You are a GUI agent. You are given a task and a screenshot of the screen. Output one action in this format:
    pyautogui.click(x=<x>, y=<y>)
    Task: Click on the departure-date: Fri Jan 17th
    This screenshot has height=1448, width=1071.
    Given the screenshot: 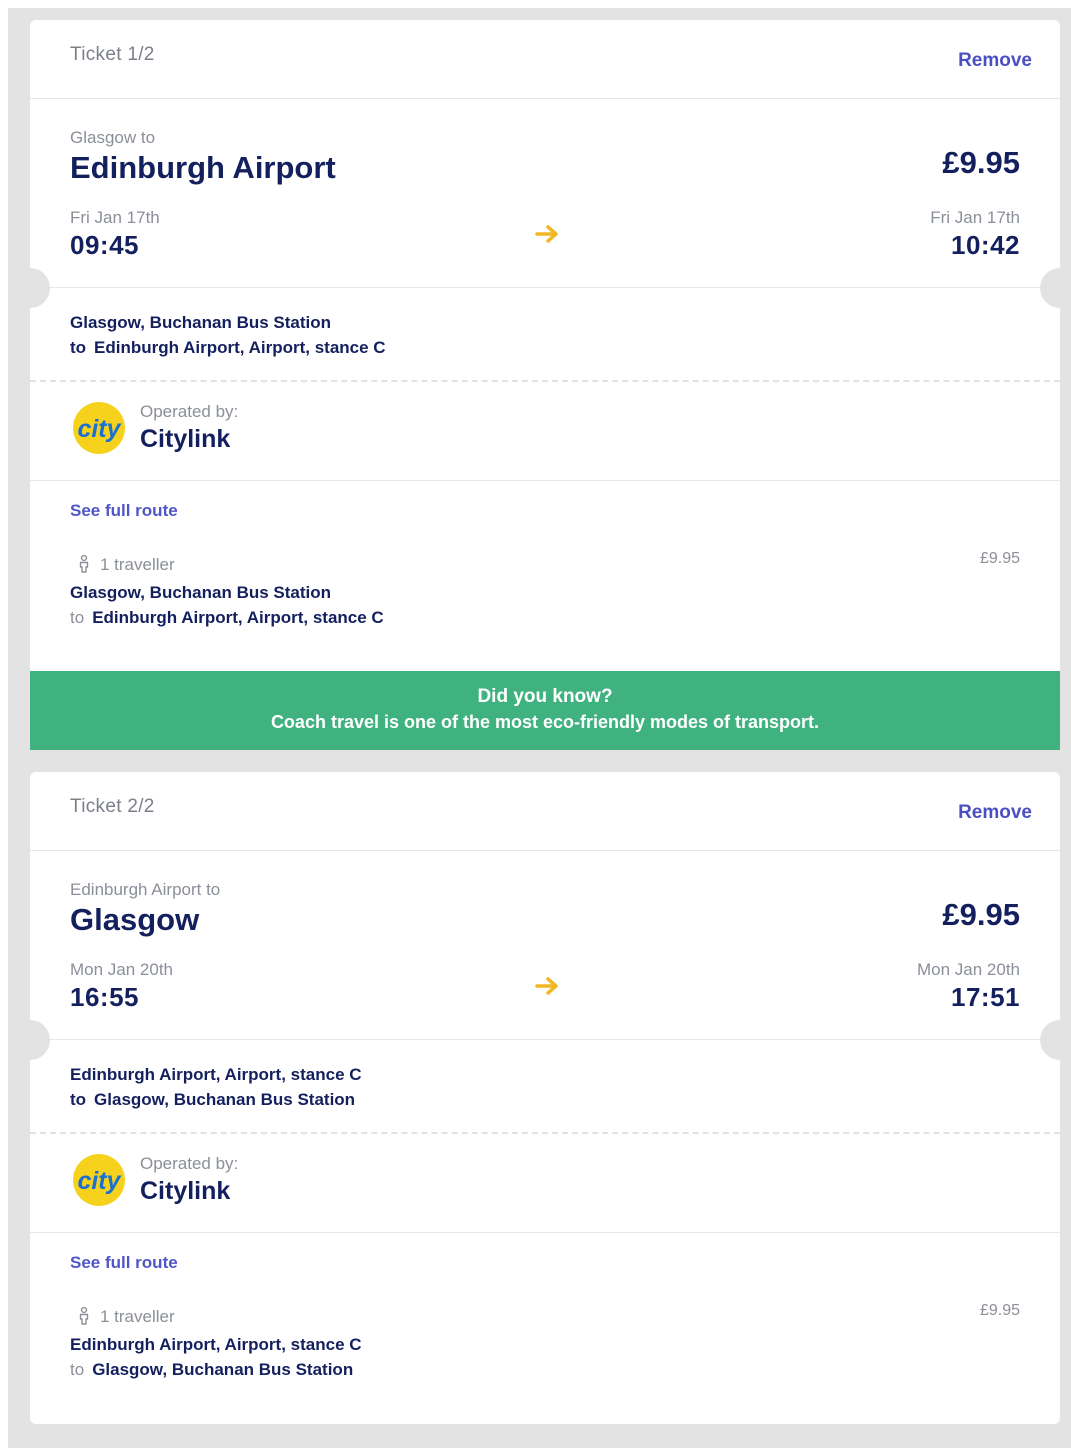 What is the action you would take?
    pyautogui.click(x=115, y=217)
    